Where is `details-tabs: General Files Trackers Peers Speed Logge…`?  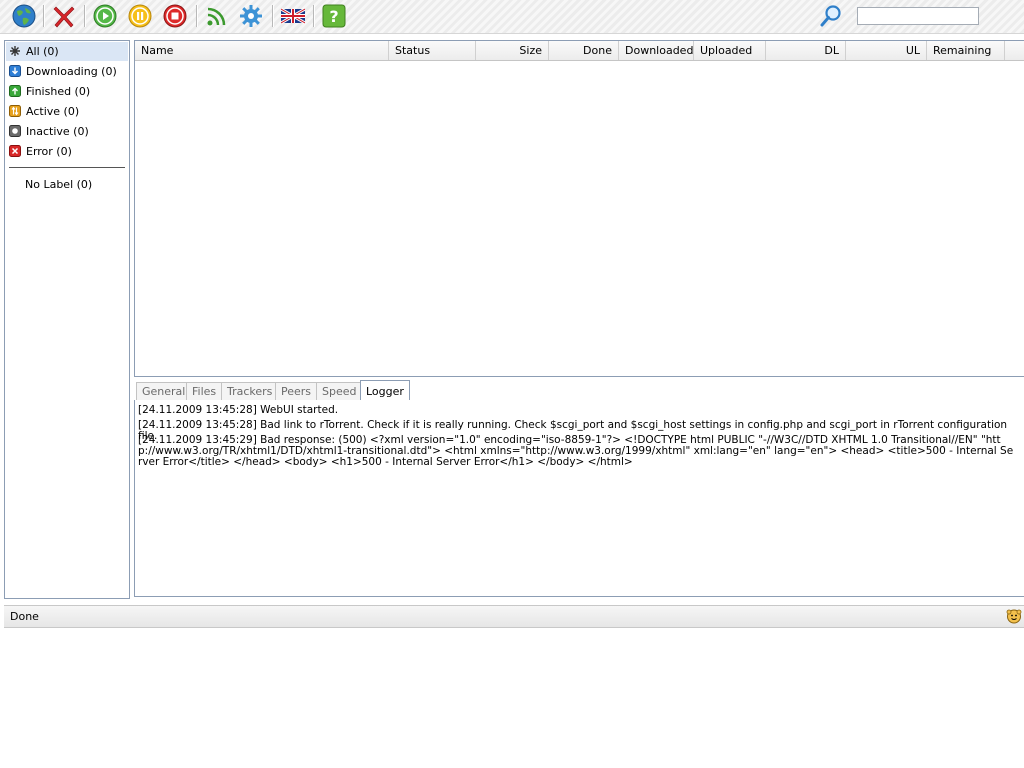
details-tabs: General Files Trackers Peers Speed Logge… is located at coordinates (579, 390).